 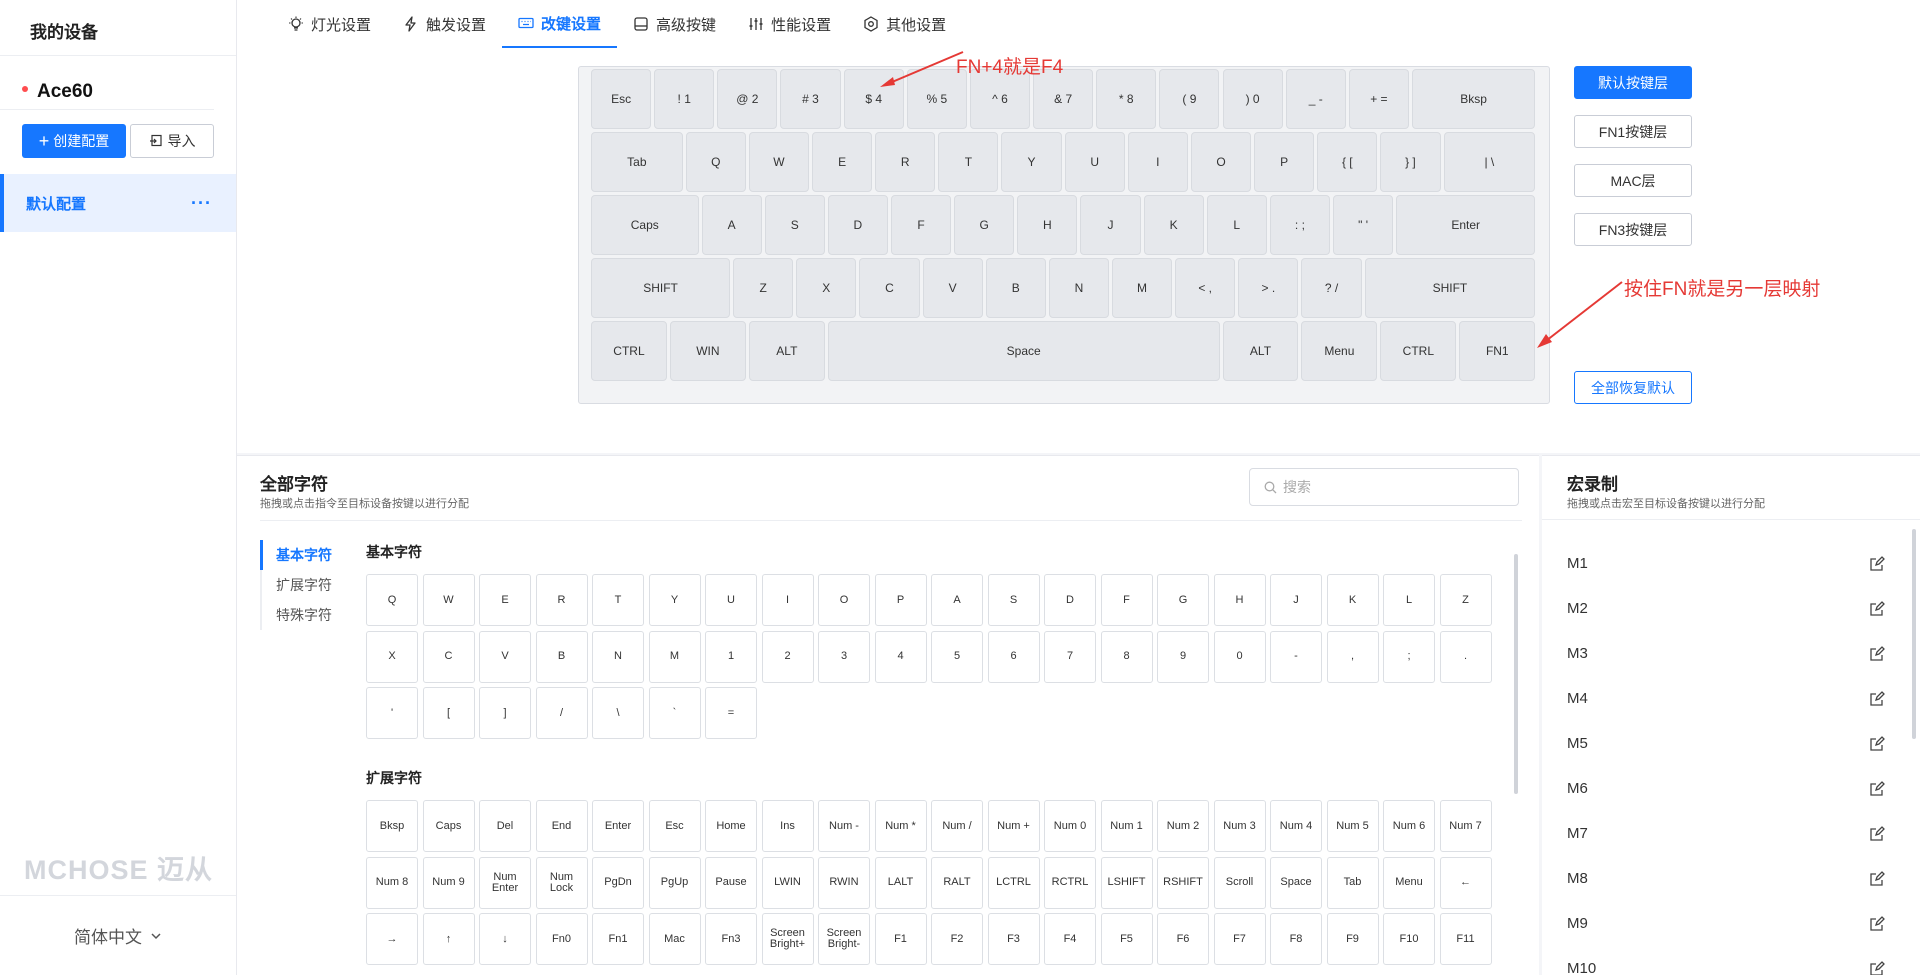 I want to click on char-key: Fn1, so click(x=618, y=939).